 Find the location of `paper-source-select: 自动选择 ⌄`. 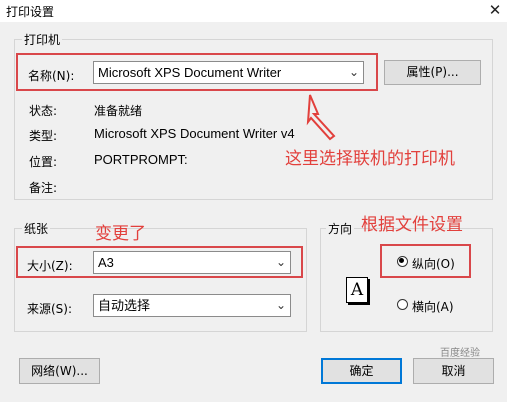

paper-source-select: 自动选择 ⌄ is located at coordinates (192, 305).